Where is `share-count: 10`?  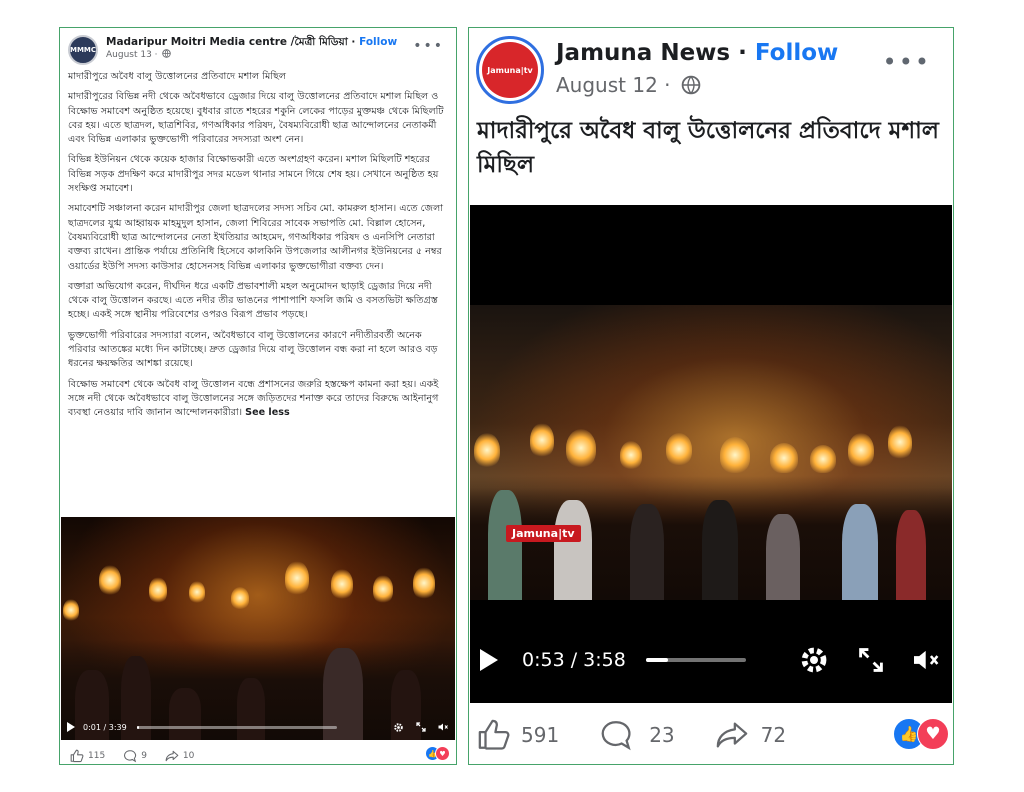
share-count: 10 is located at coordinates (188, 756).